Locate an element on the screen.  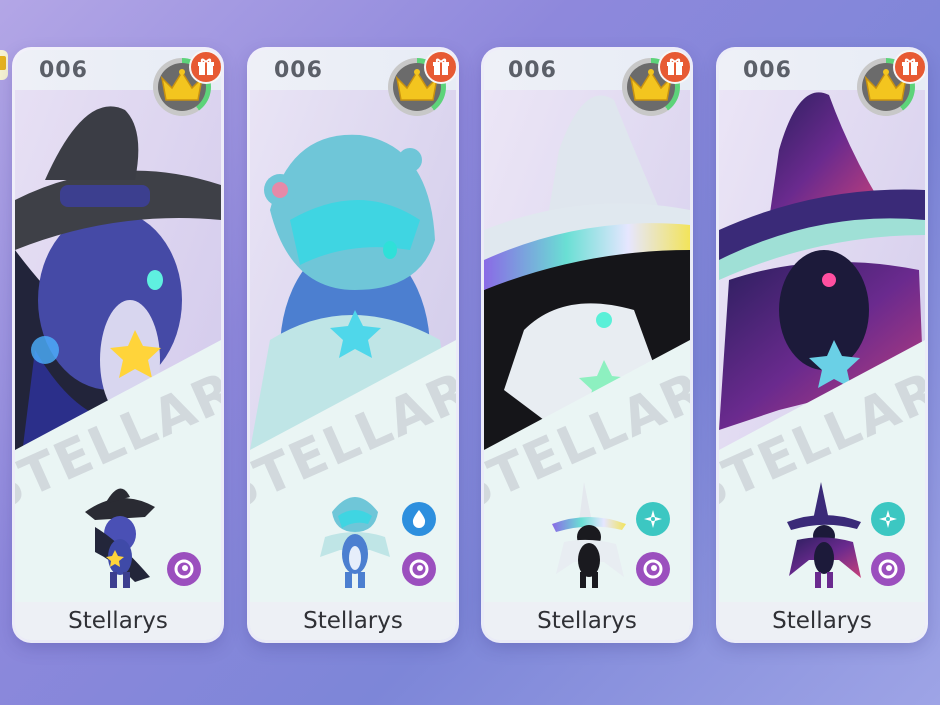
crown-icon is located at coordinates (3, 63).